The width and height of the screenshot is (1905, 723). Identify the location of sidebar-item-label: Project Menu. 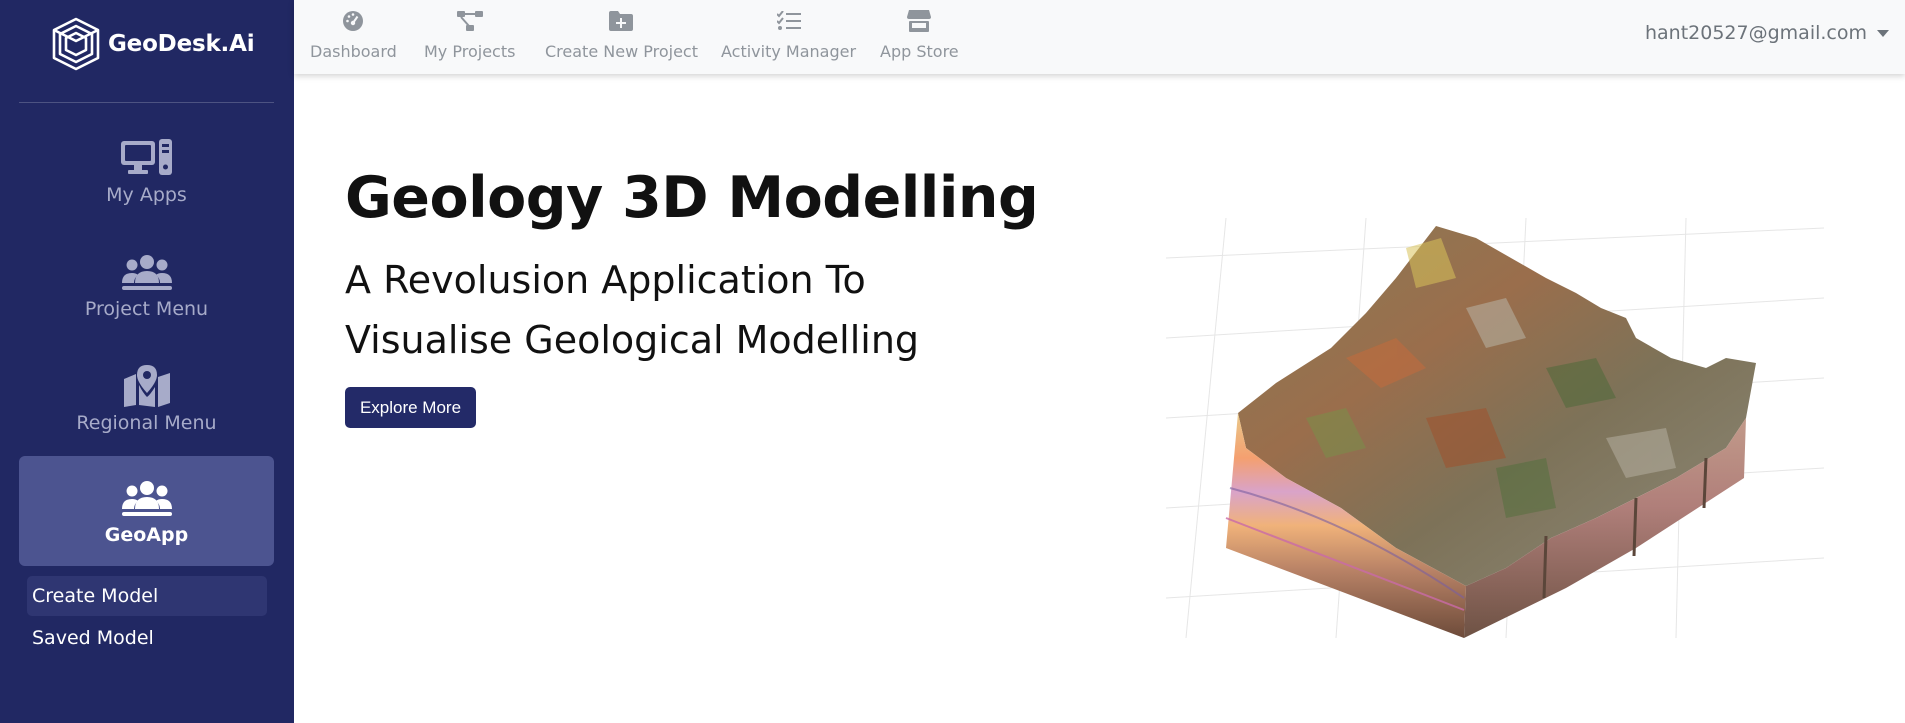
(146, 309).